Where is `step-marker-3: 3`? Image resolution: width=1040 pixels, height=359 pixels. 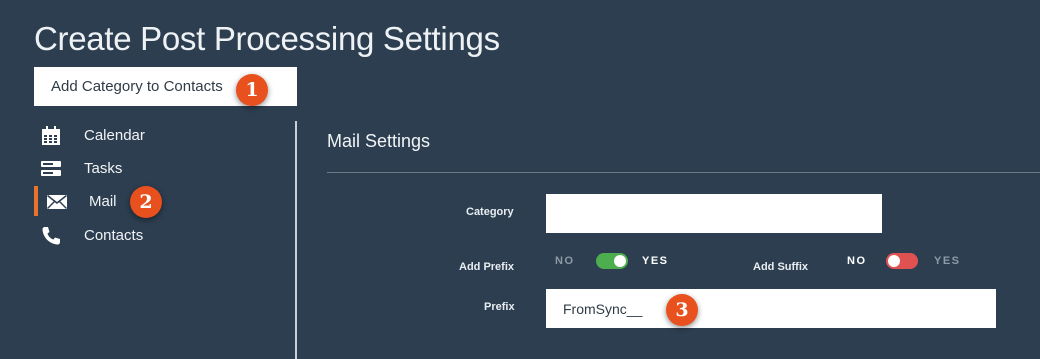
step-marker-3: 3 is located at coordinates (682, 310).